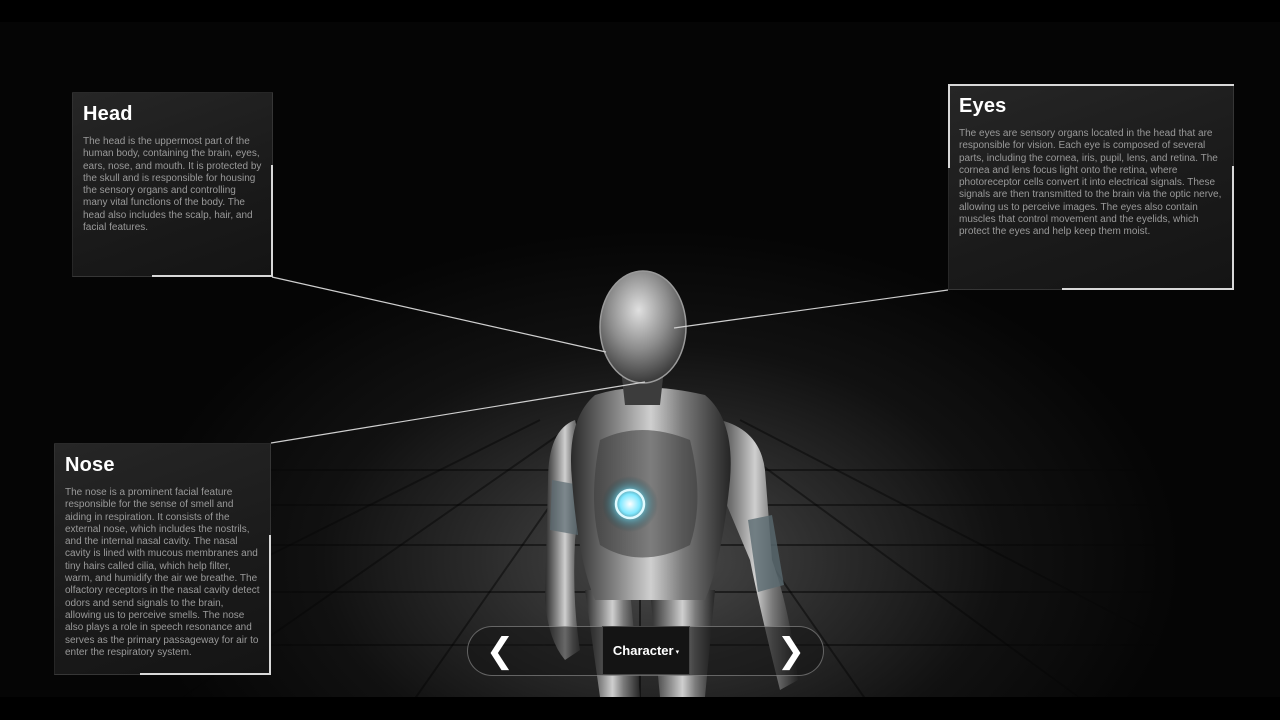 The height and width of the screenshot is (720, 1280). Describe the element at coordinates (500, 652) in the screenshot. I see `chevron-left-icon: ❮` at that location.